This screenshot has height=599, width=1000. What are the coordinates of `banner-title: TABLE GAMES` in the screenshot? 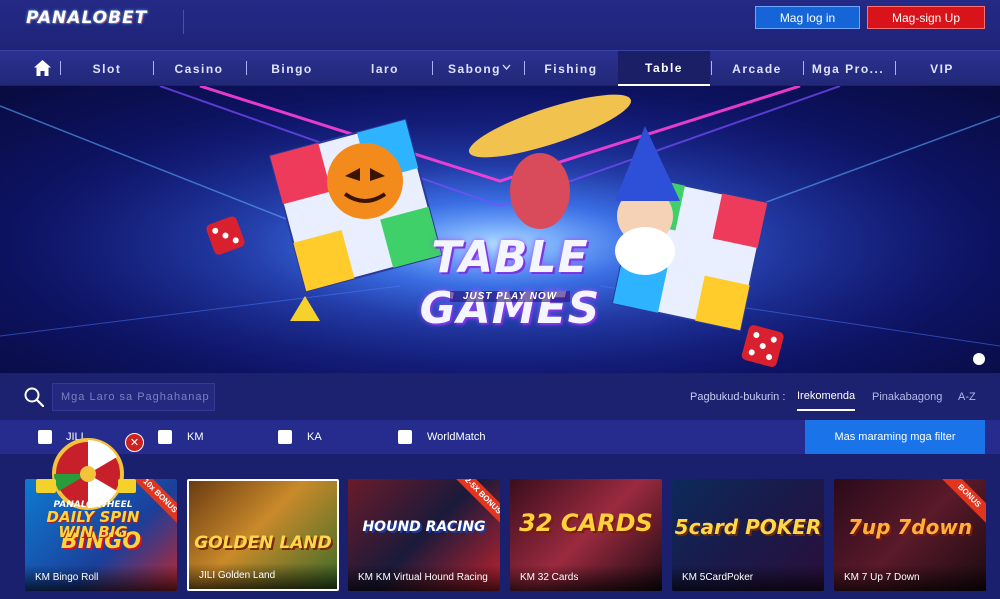 It's located at (510, 283).